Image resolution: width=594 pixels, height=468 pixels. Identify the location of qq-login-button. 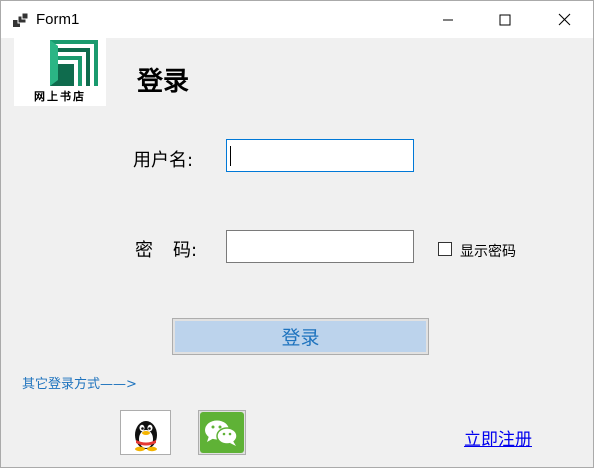
(145, 432).